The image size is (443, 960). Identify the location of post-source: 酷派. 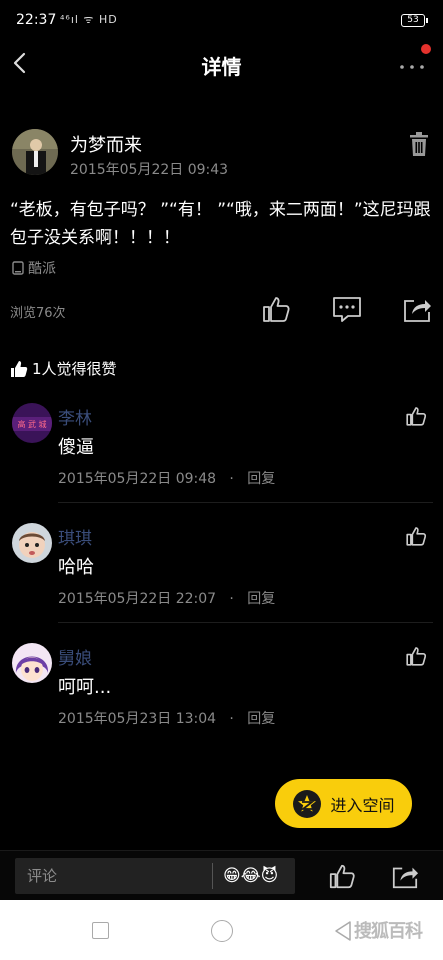
(34, 268).